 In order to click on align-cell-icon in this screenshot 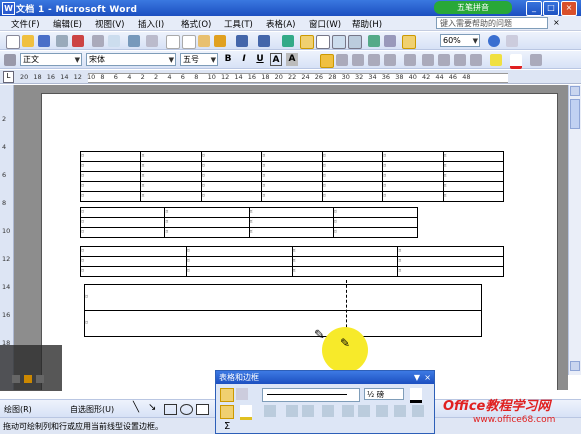, I will do `click(328, 411)`.